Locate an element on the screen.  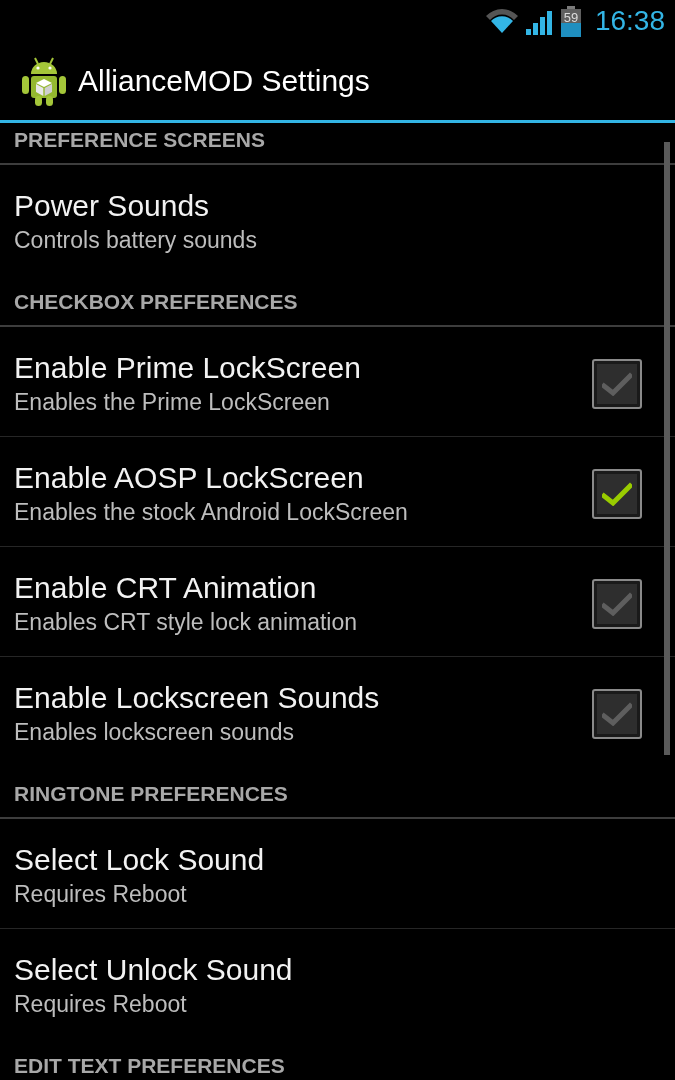
preference-summary: Enables lockscreen sounds is located at coordinates (154, 732).